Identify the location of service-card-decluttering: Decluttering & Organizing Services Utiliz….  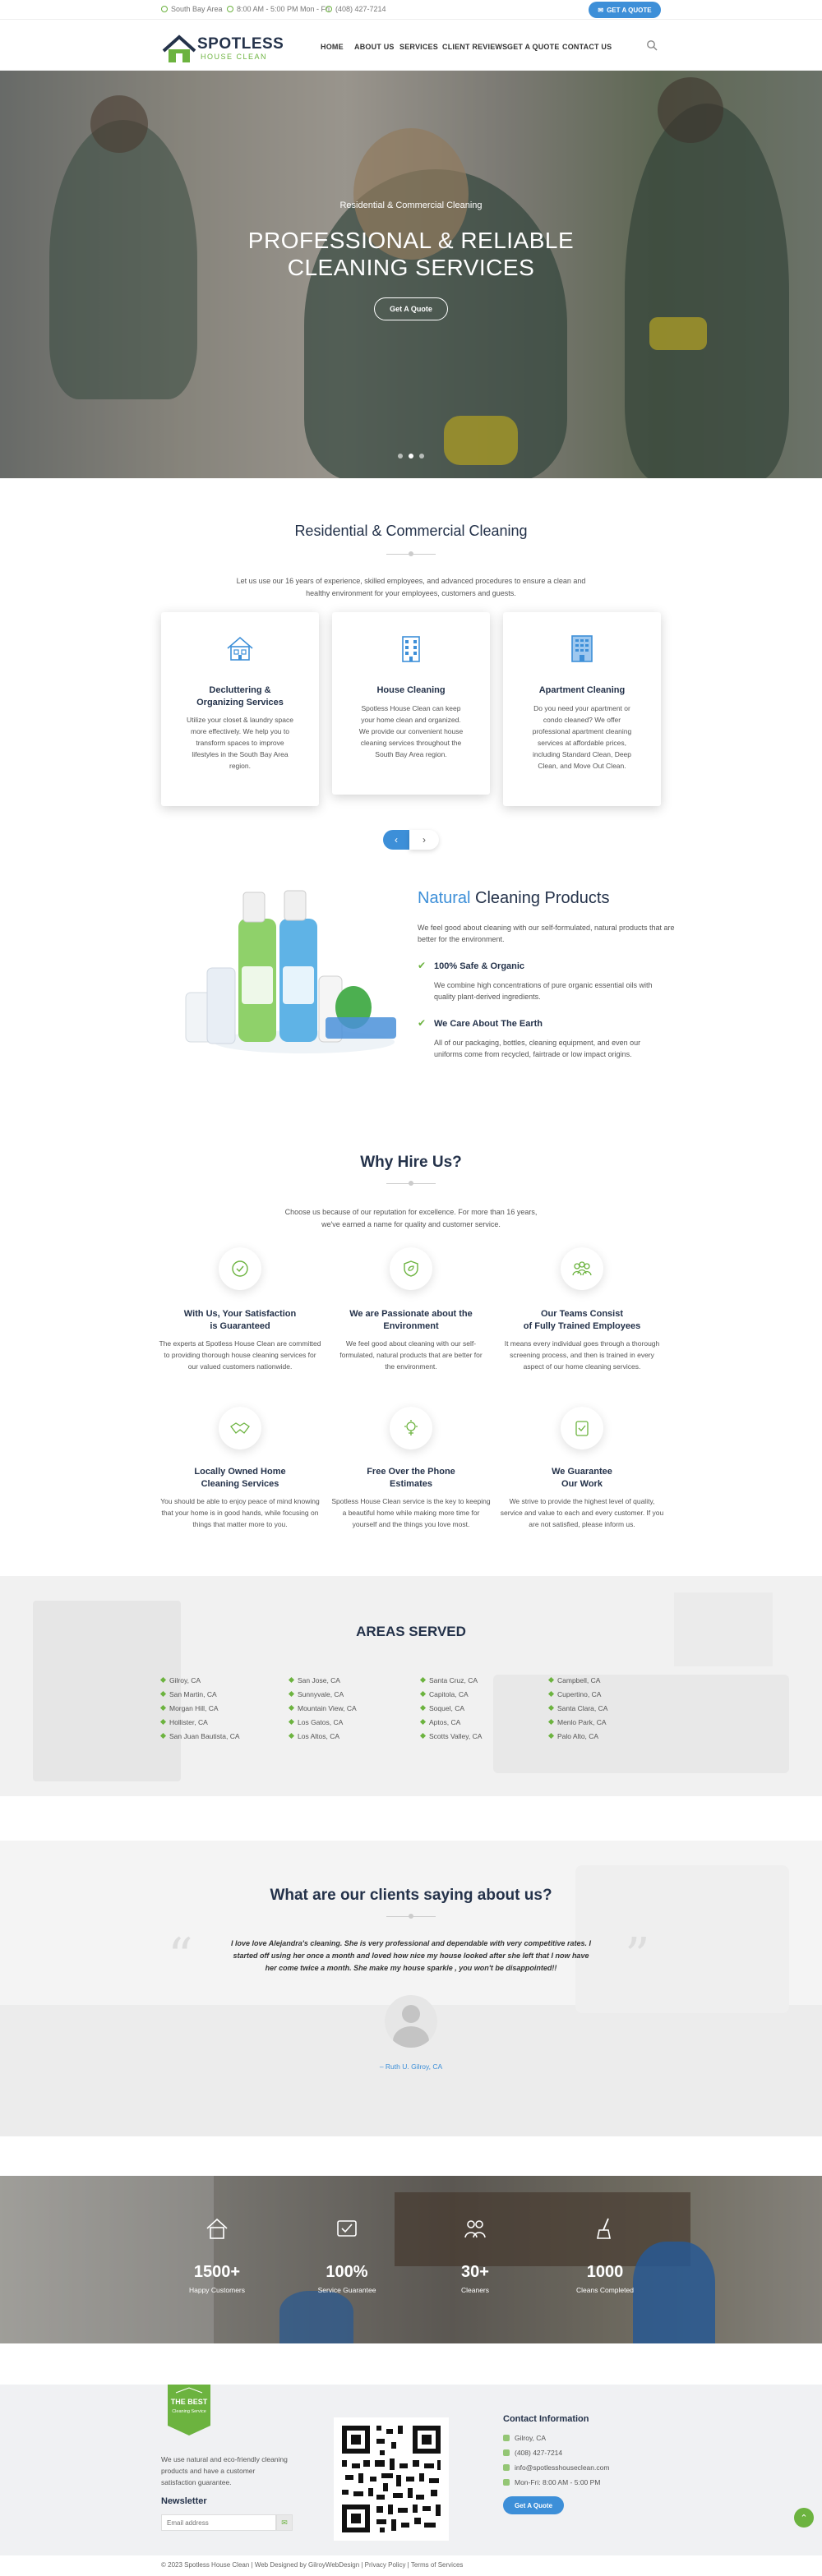
(240, 709).